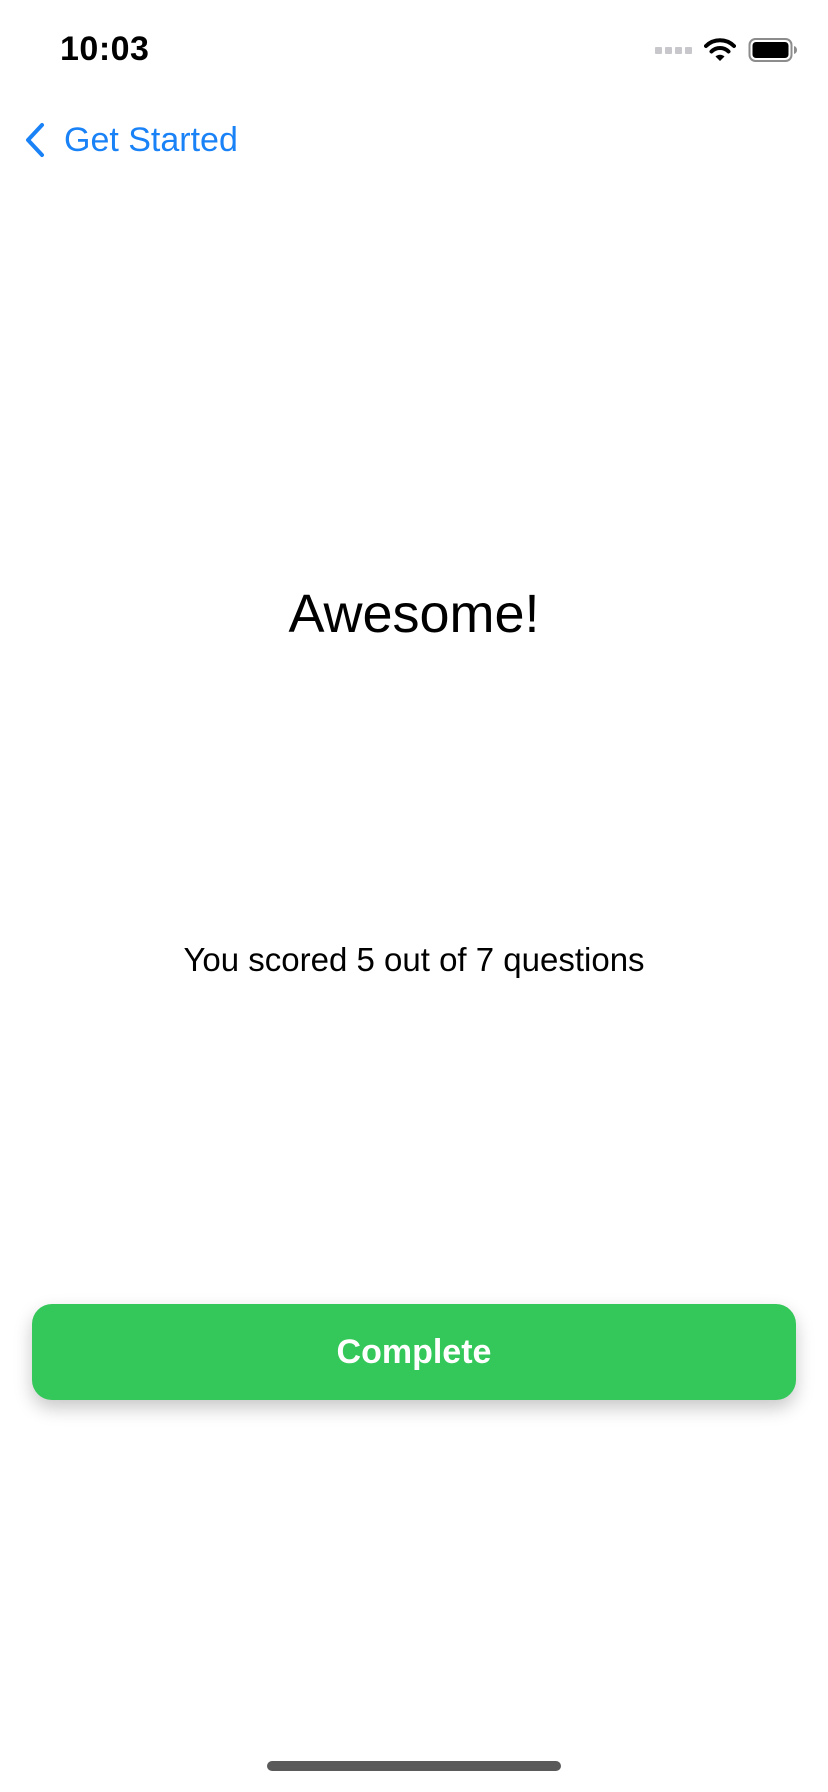  Describe the element at coordinates (414, 1766) in the screenshot. I see `home-indicator` at that location.